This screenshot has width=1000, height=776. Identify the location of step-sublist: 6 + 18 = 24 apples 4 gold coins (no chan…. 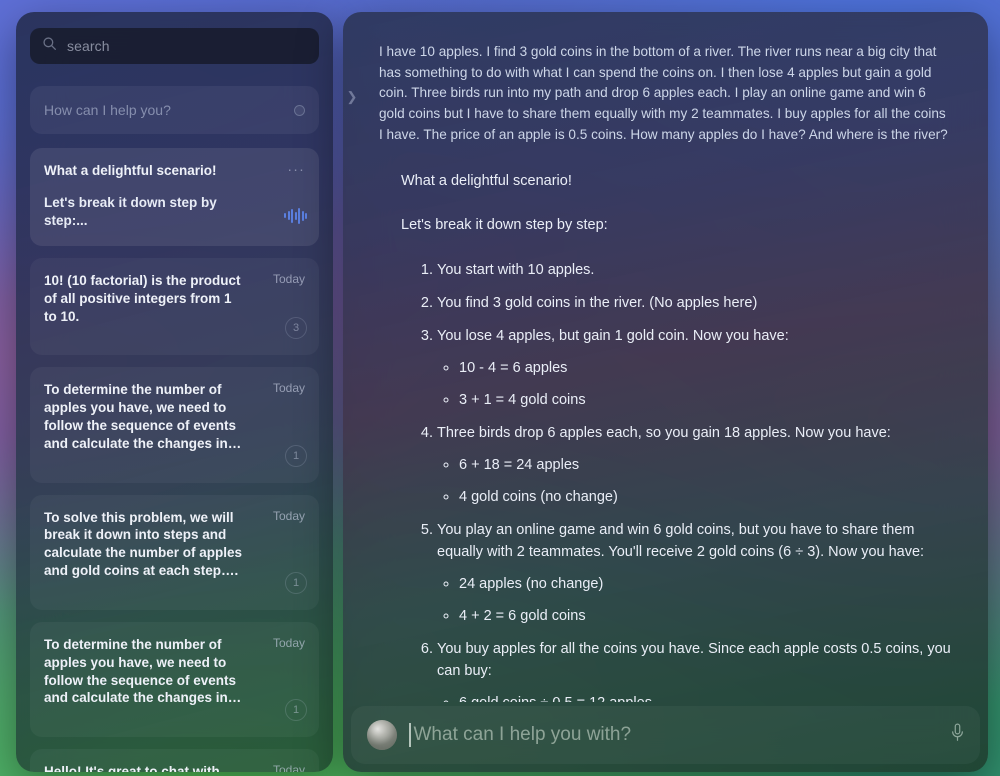
(694, 481).